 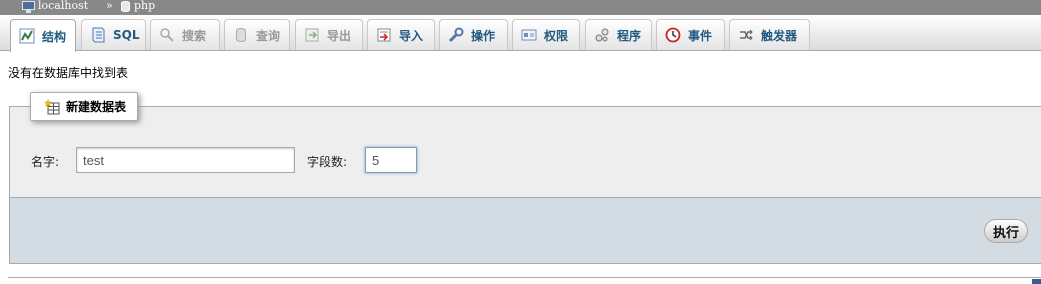 I want to click on tab-bar: 结构 SQL 搜索 查询 导出 导入 操作 权限 程序 事件 触发器, so click(x=520, y=33).